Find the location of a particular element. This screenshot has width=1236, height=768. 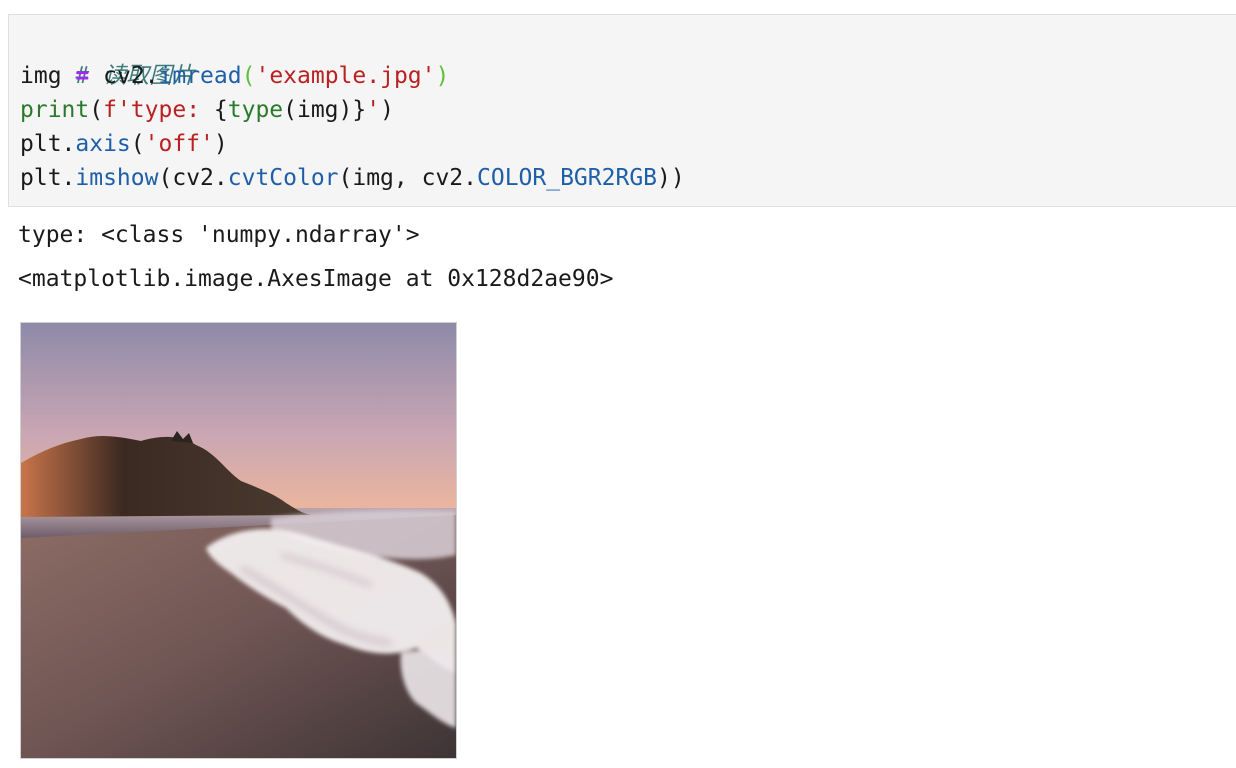

code-token-function: imshow is located at coordinates (117, 178).